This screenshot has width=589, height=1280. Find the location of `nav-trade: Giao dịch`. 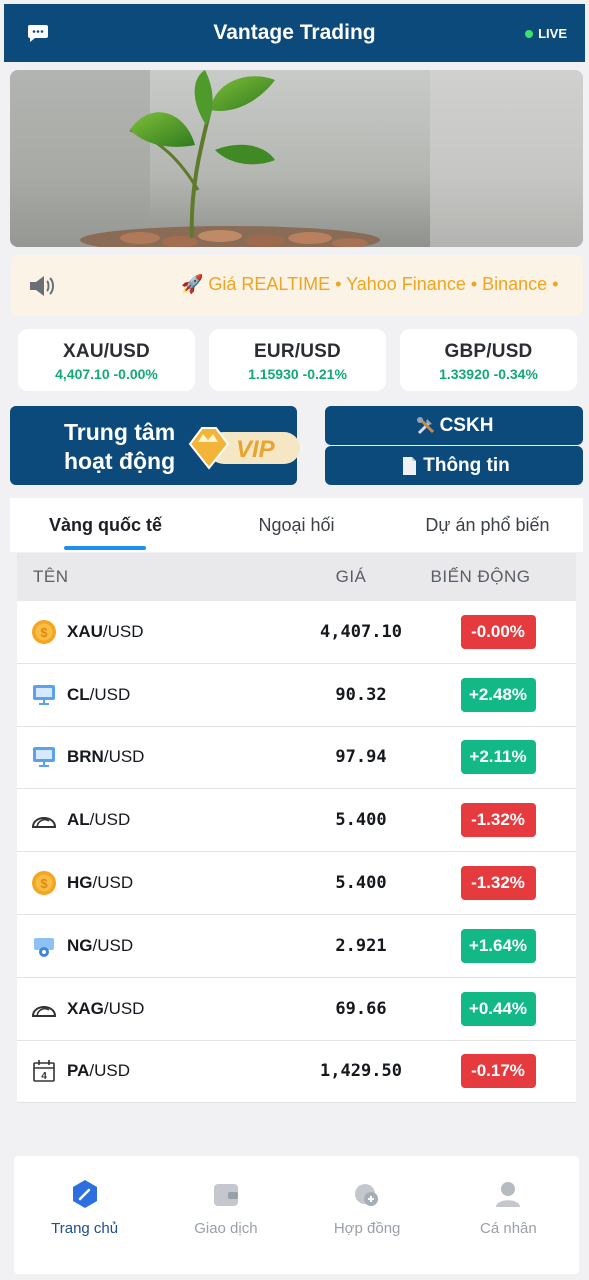

nav-trade: Giao dịch is located at coordinates (225, 1215).